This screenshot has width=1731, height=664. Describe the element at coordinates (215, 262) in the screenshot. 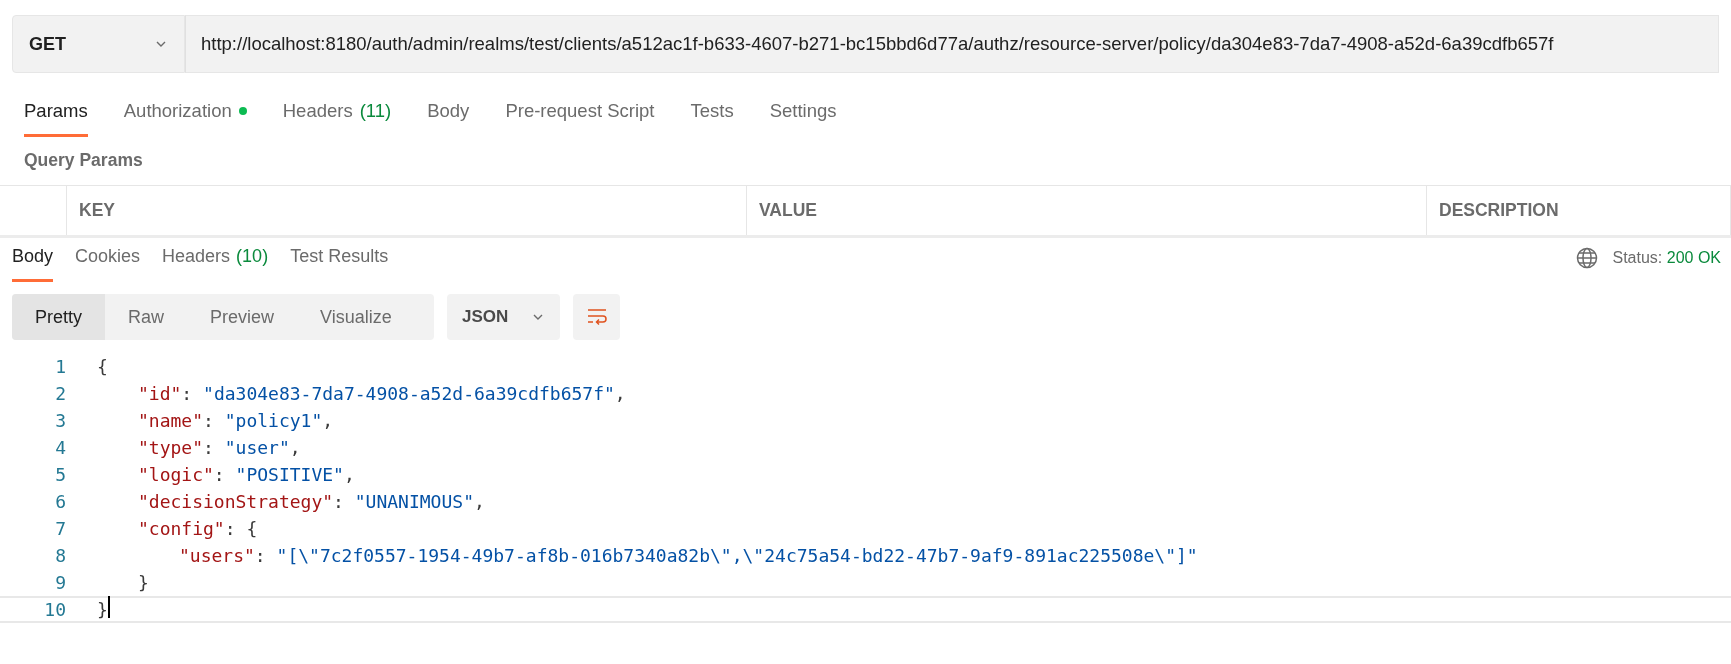

I see `response-tab: Headers (10)` at that location.